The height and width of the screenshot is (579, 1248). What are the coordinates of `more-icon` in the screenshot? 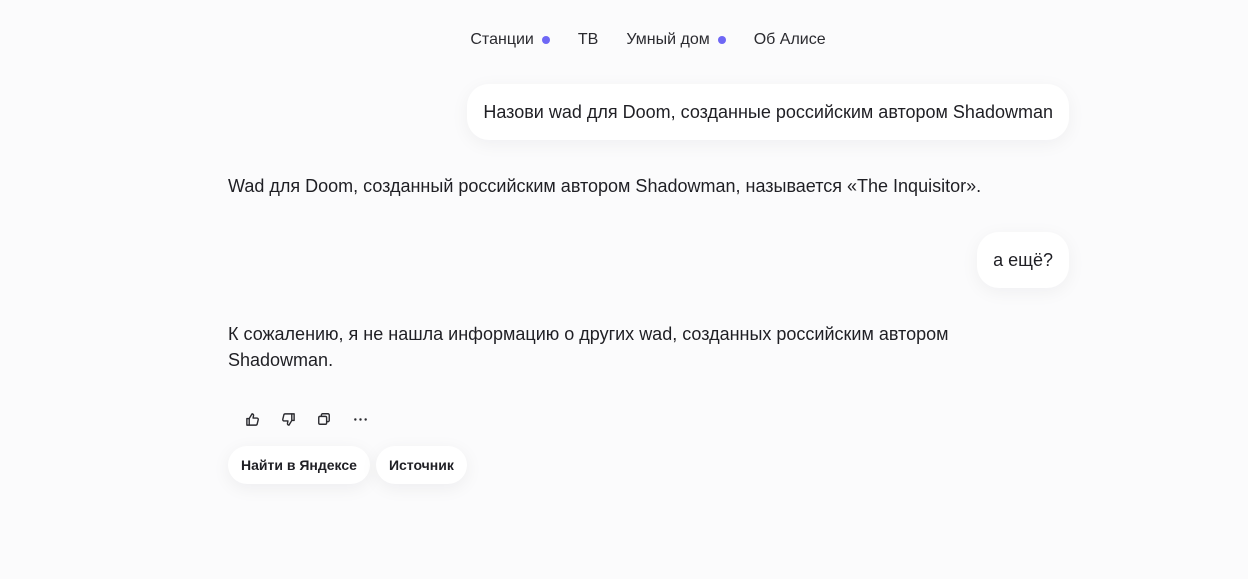 It's located at (360, 419).